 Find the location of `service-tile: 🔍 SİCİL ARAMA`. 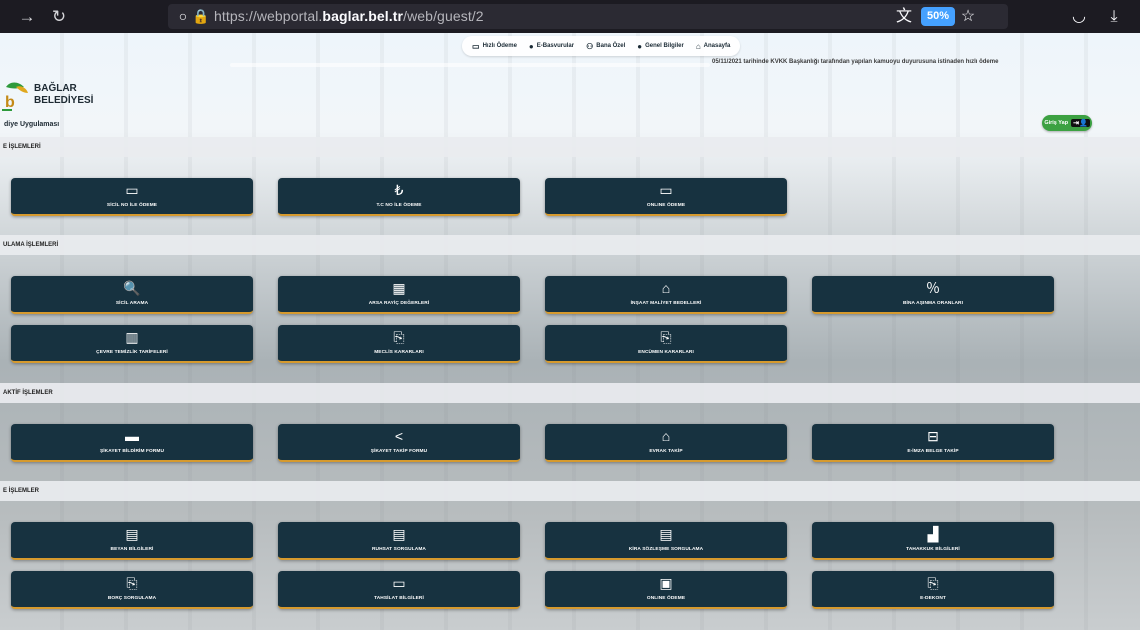

service-tile: 🔍 SİCİL ARAMA is located at coordinates (132, 295).